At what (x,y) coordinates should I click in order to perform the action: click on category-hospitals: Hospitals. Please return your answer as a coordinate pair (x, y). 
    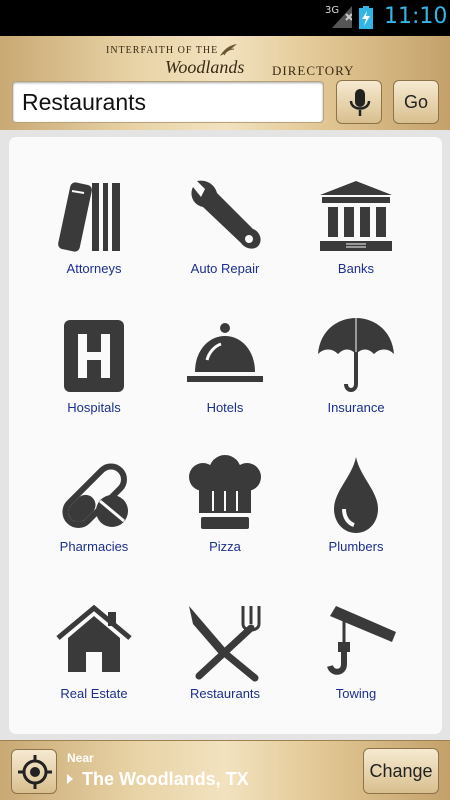
    Looking at the image, I should click on (94, 381).